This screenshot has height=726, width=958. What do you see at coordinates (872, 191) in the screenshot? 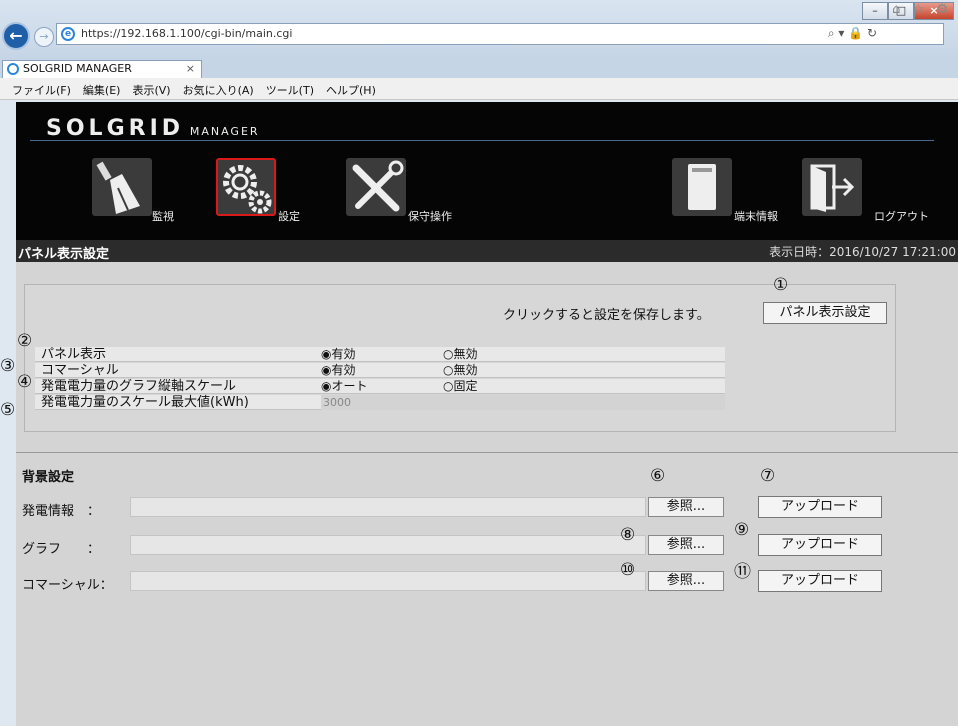
I see `nav-logout: ログアウト` at bounding box center [872, 191].